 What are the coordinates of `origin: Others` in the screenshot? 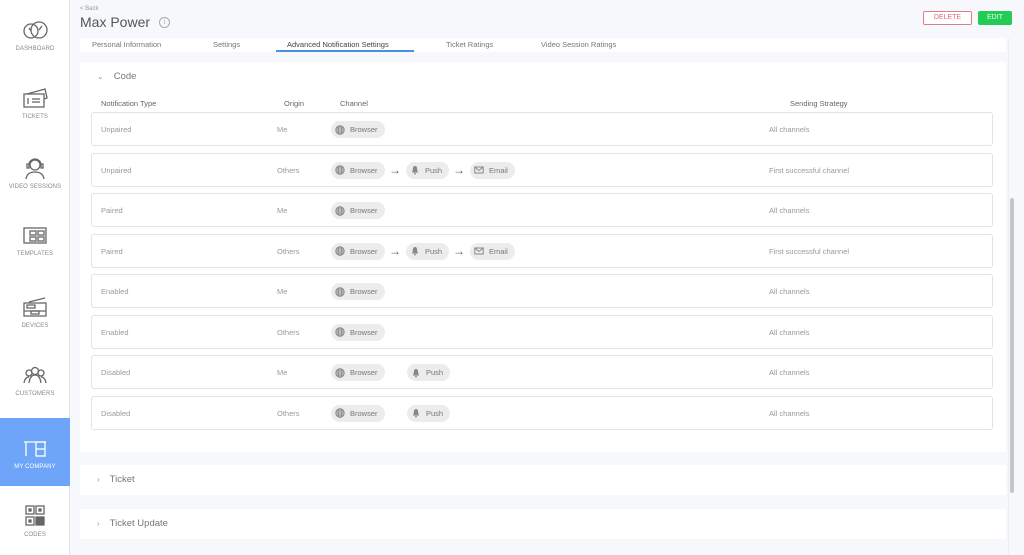 It's located at (288, 251).